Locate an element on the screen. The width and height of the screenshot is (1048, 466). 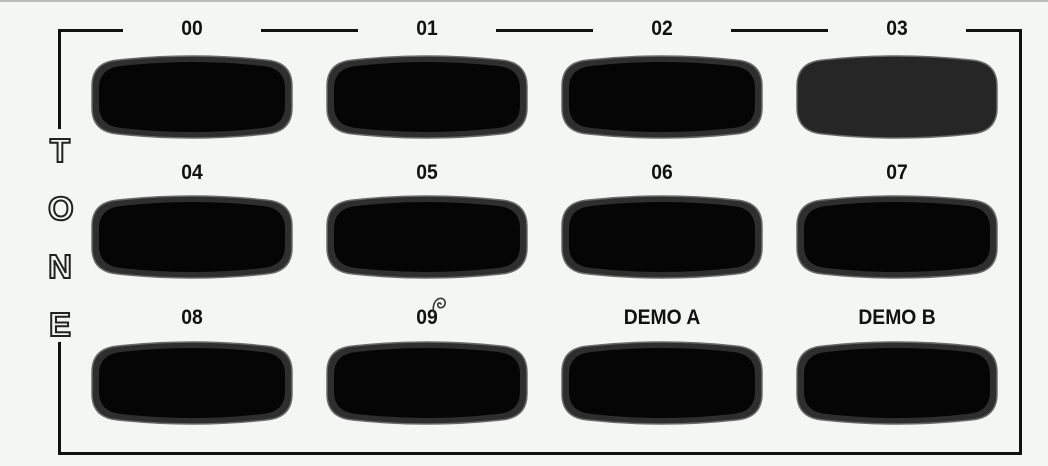
tone-letter-e: E is located at coordinates (60, 324).